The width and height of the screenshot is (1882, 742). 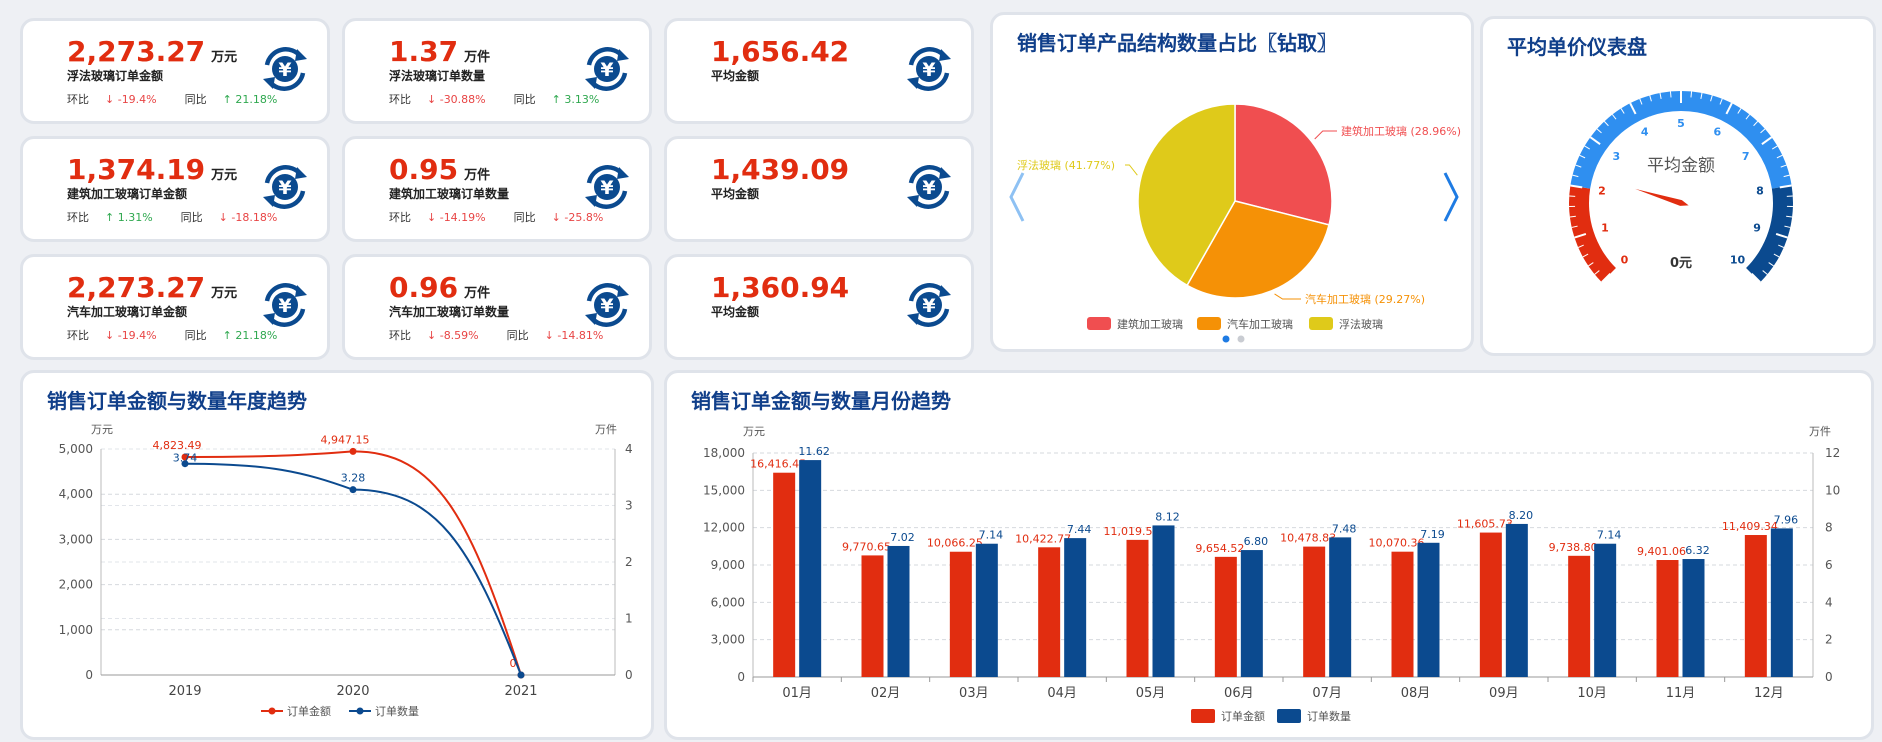 What do you see at coordinates (1241, 339) in the screenshot?
I see `page-dot` at bounding box center [1241, 339].